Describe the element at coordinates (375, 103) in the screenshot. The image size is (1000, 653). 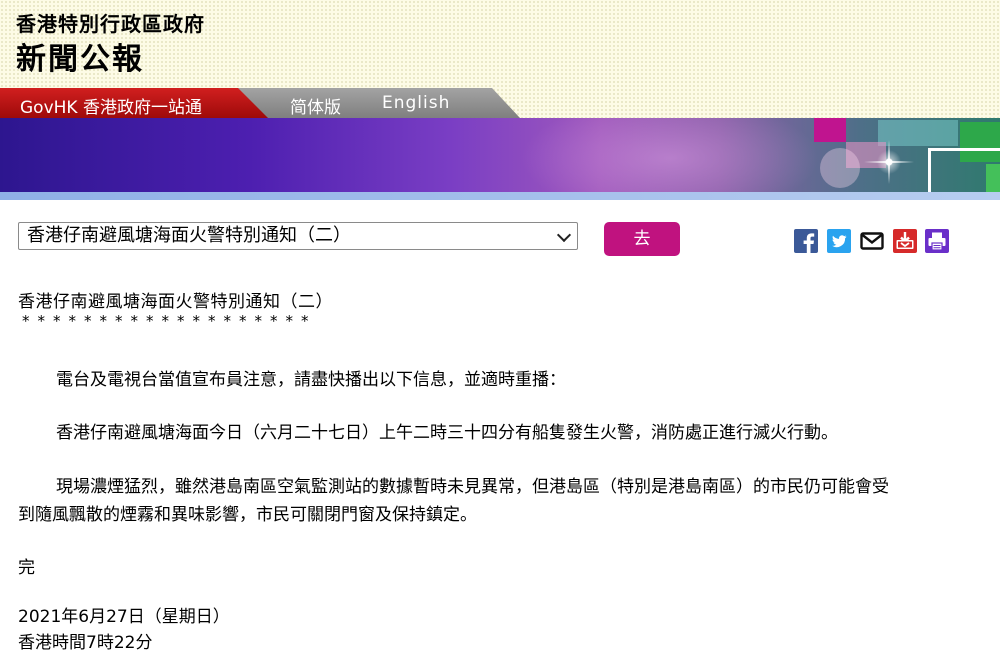
I see `nav-gray-bar` at that location.